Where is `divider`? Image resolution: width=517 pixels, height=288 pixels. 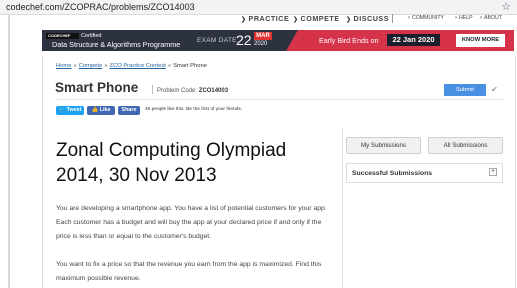 divider is located at coordinates (279, 99).